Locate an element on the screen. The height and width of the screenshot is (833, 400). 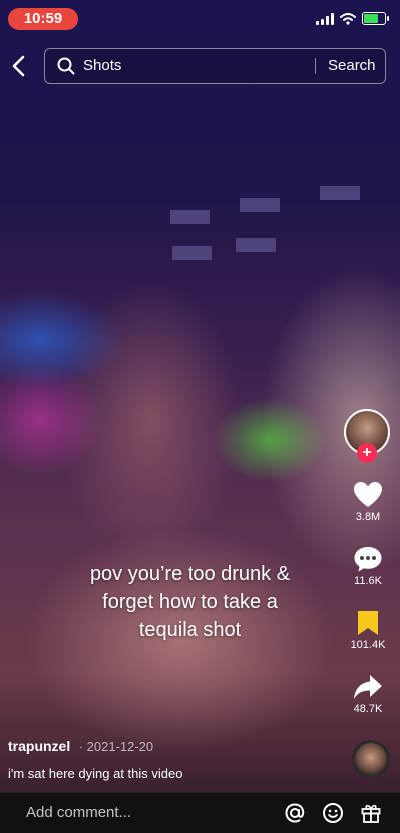
save-count: 101.4K is located at coordinates (368, 645).